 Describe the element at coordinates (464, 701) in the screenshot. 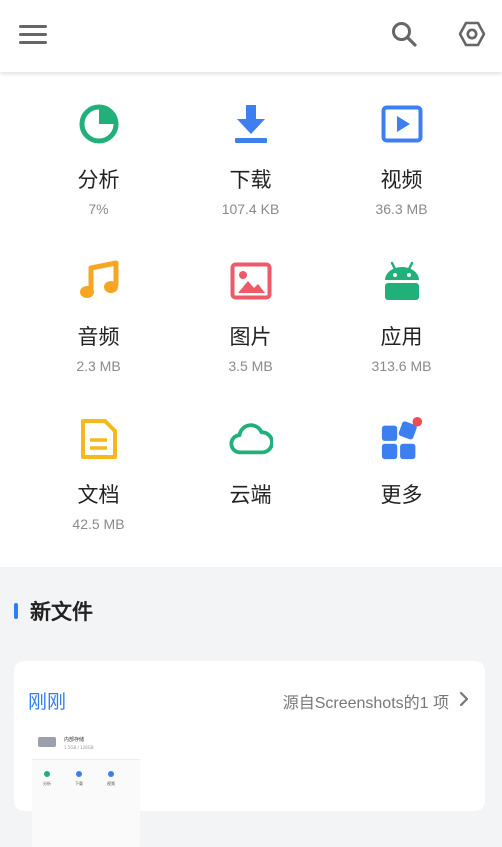

I see `chevron-right-icon` at that location.